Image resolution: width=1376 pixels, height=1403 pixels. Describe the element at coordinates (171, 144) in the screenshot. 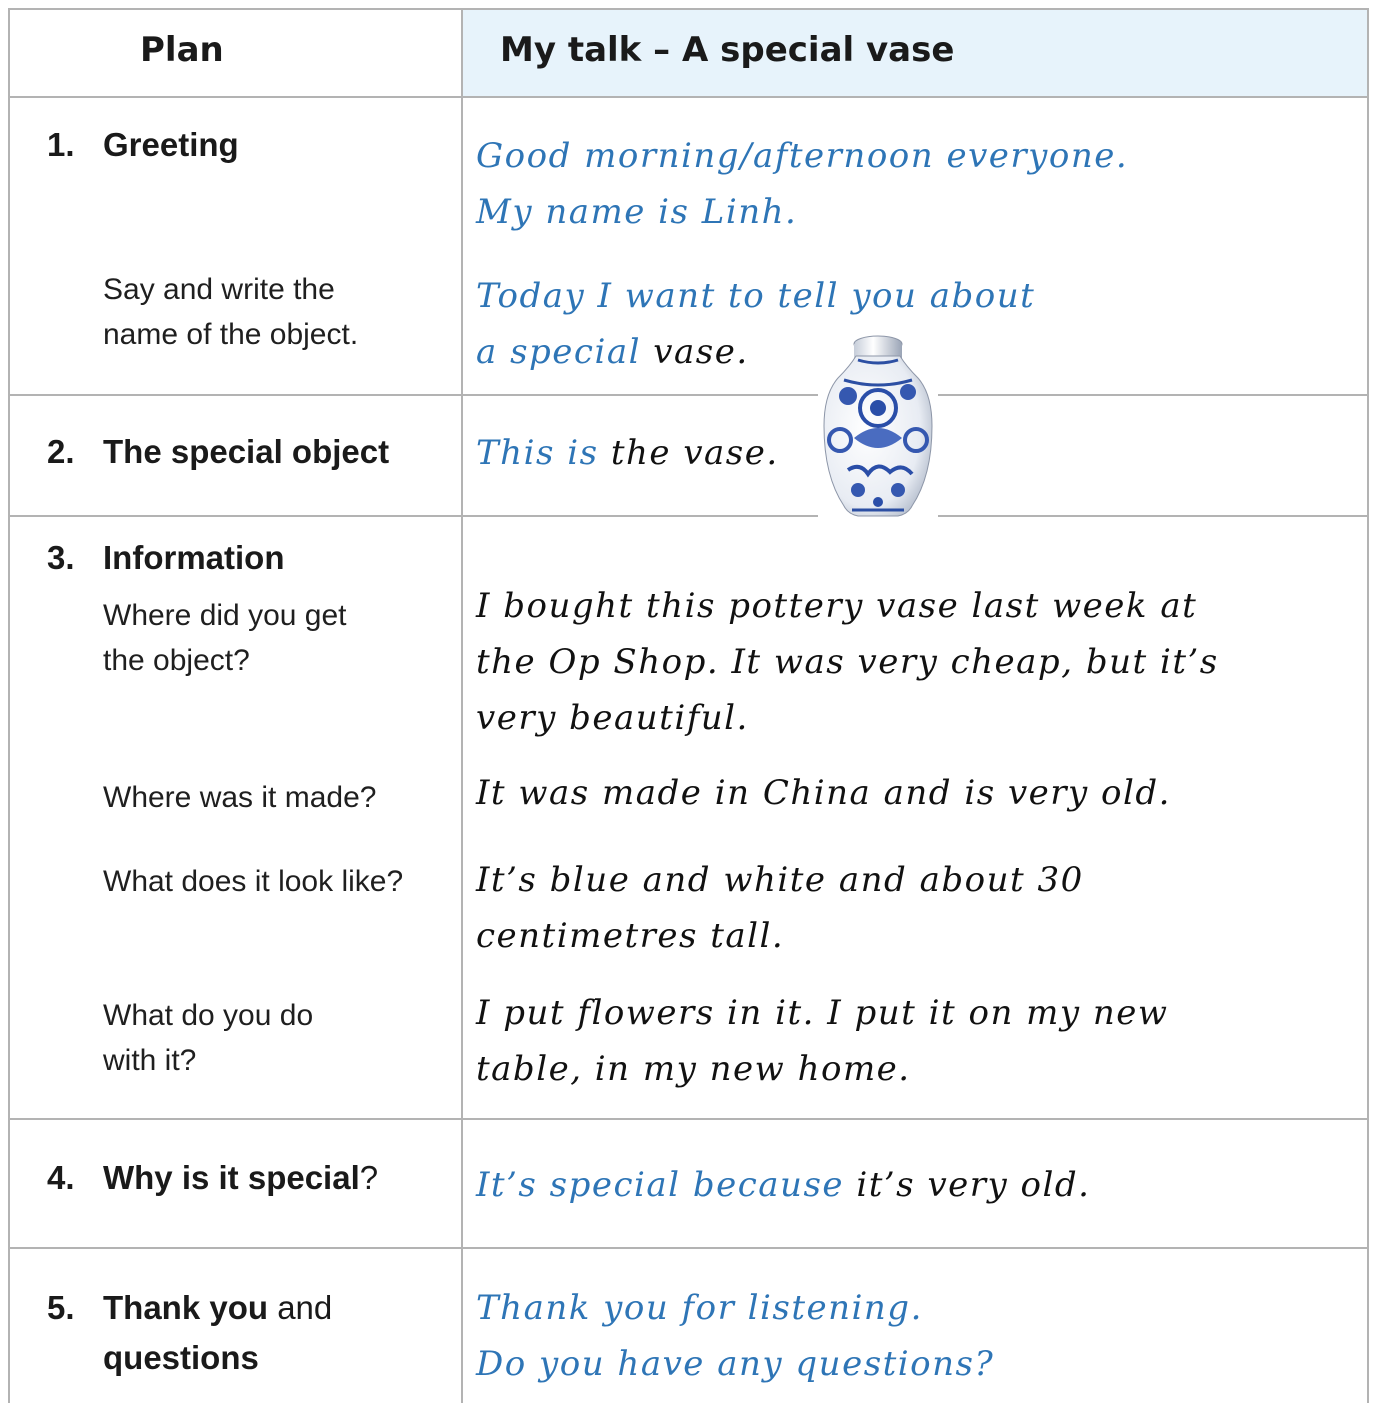

I see `section-1-label: Greeting` at that location.